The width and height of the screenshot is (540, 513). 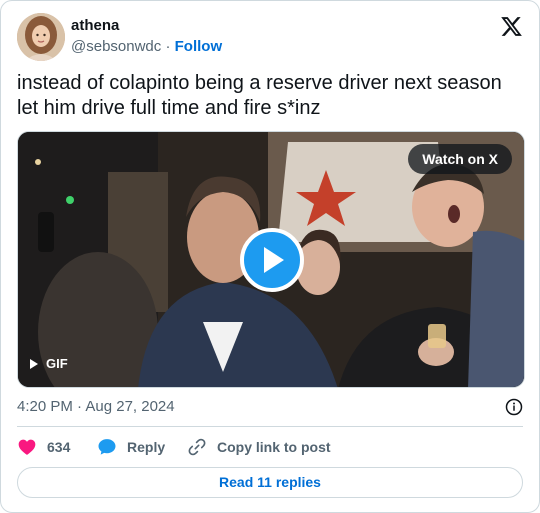 What do you see at coordinates (34, 364) in the screenshot?
I see `gif-play-icon` at bounding box center [34, 364].